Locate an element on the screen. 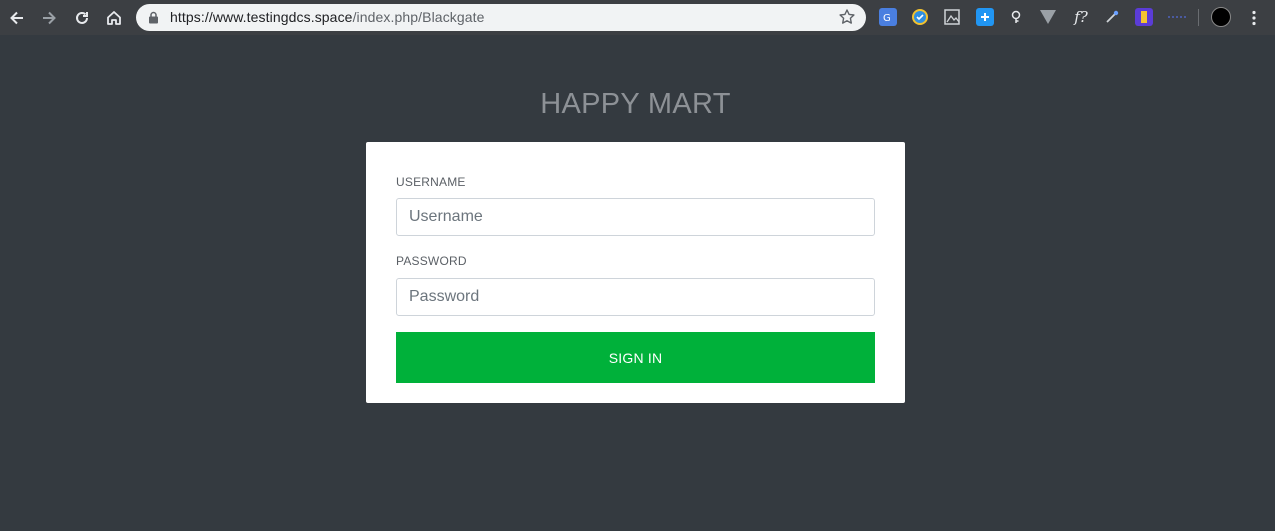  reload-button is located at coordinates (82, 18).